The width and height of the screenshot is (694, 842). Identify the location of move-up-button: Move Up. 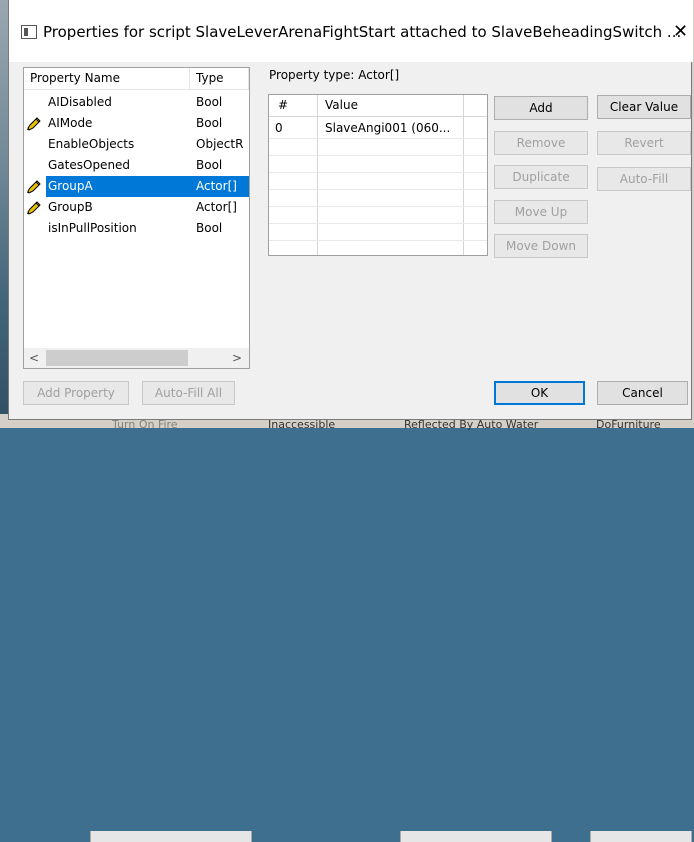
(541, 212).